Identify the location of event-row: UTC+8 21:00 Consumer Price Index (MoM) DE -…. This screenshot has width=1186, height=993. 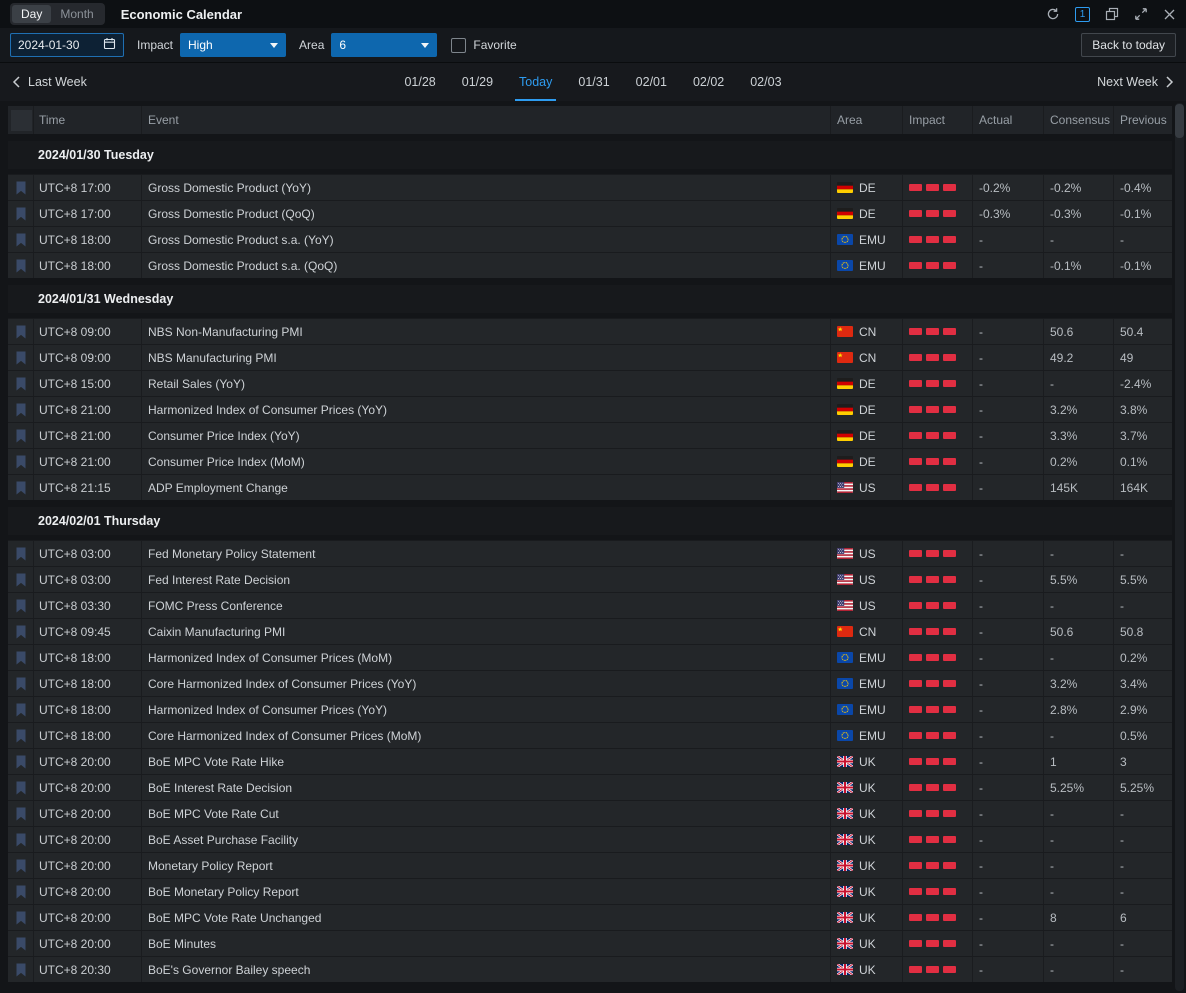
(590, 461).